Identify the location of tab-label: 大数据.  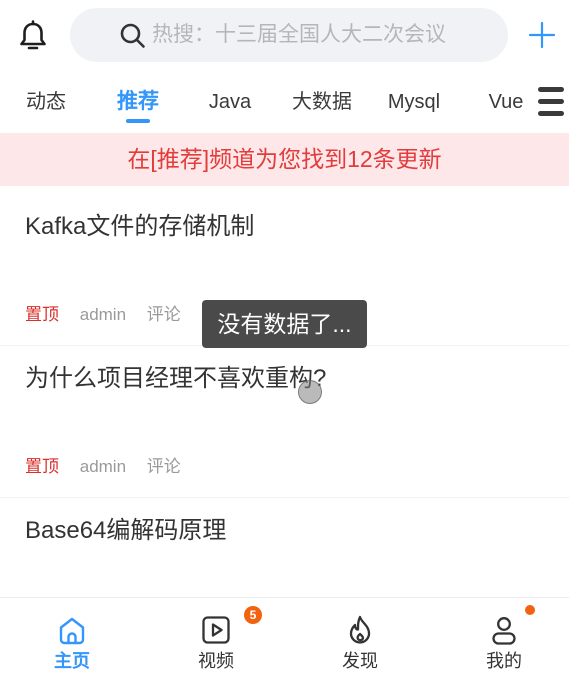
(322, 102).